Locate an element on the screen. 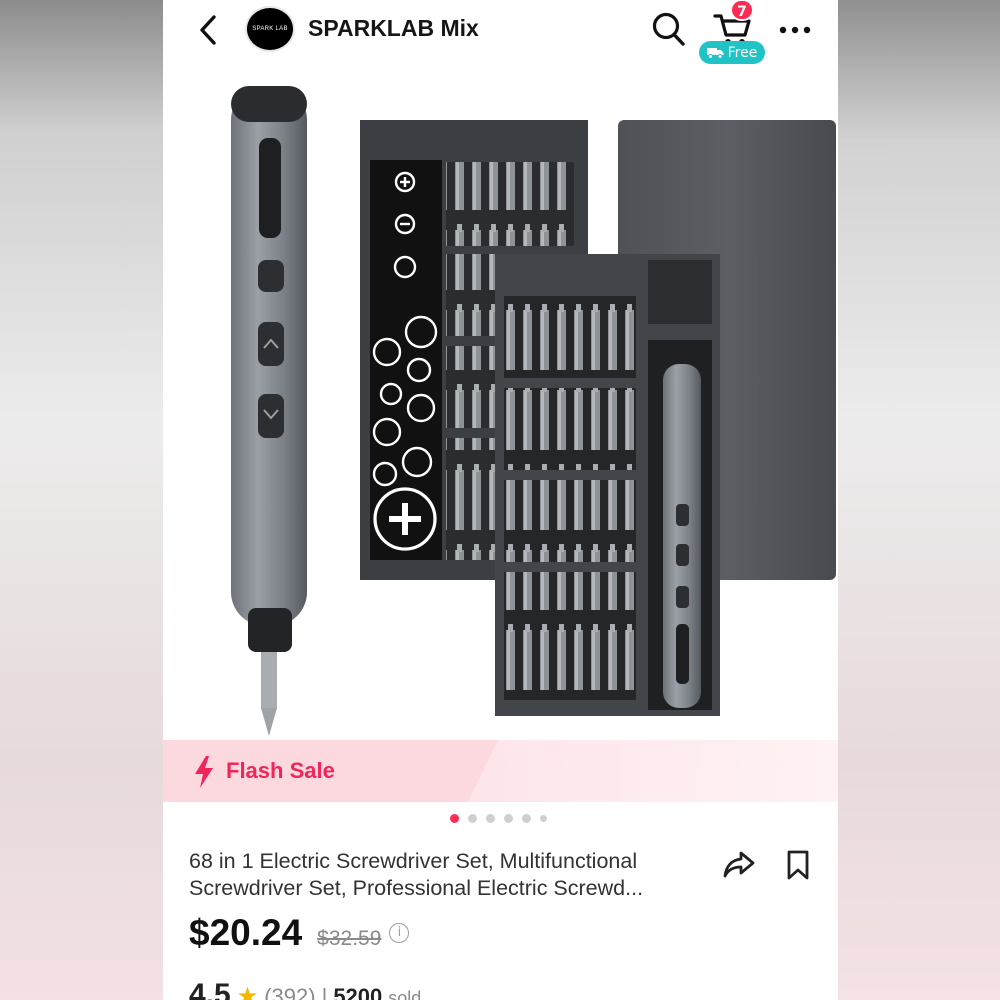  more-icon is located at coordinates (795, 30).